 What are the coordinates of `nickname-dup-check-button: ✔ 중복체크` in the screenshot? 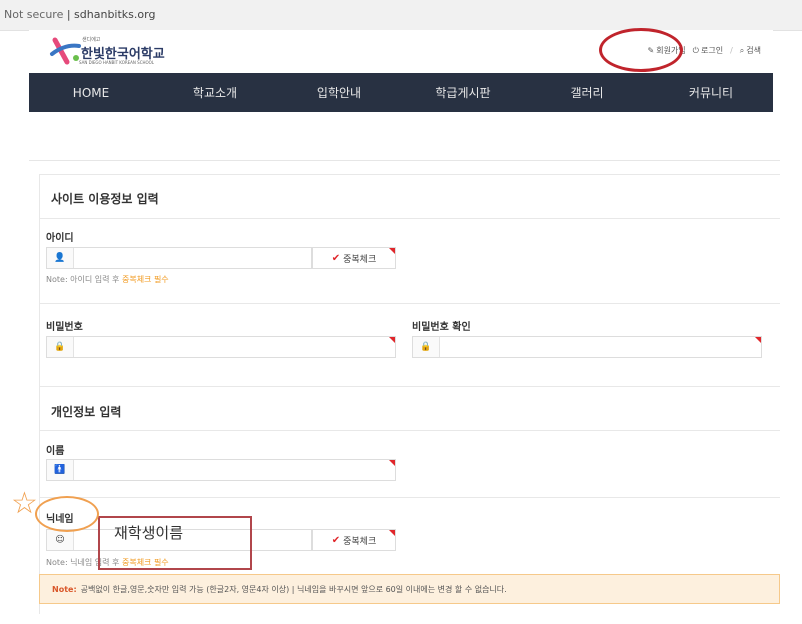 It's located at (354, 540).